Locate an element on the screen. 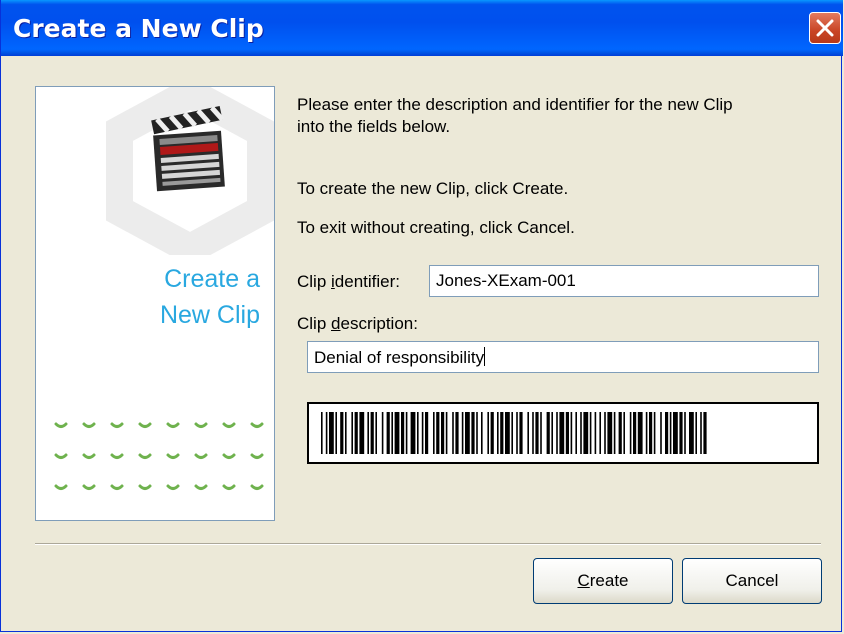 The height and width of the screenshot is (634, 844). button-divider is located at coordinates (428, 544).